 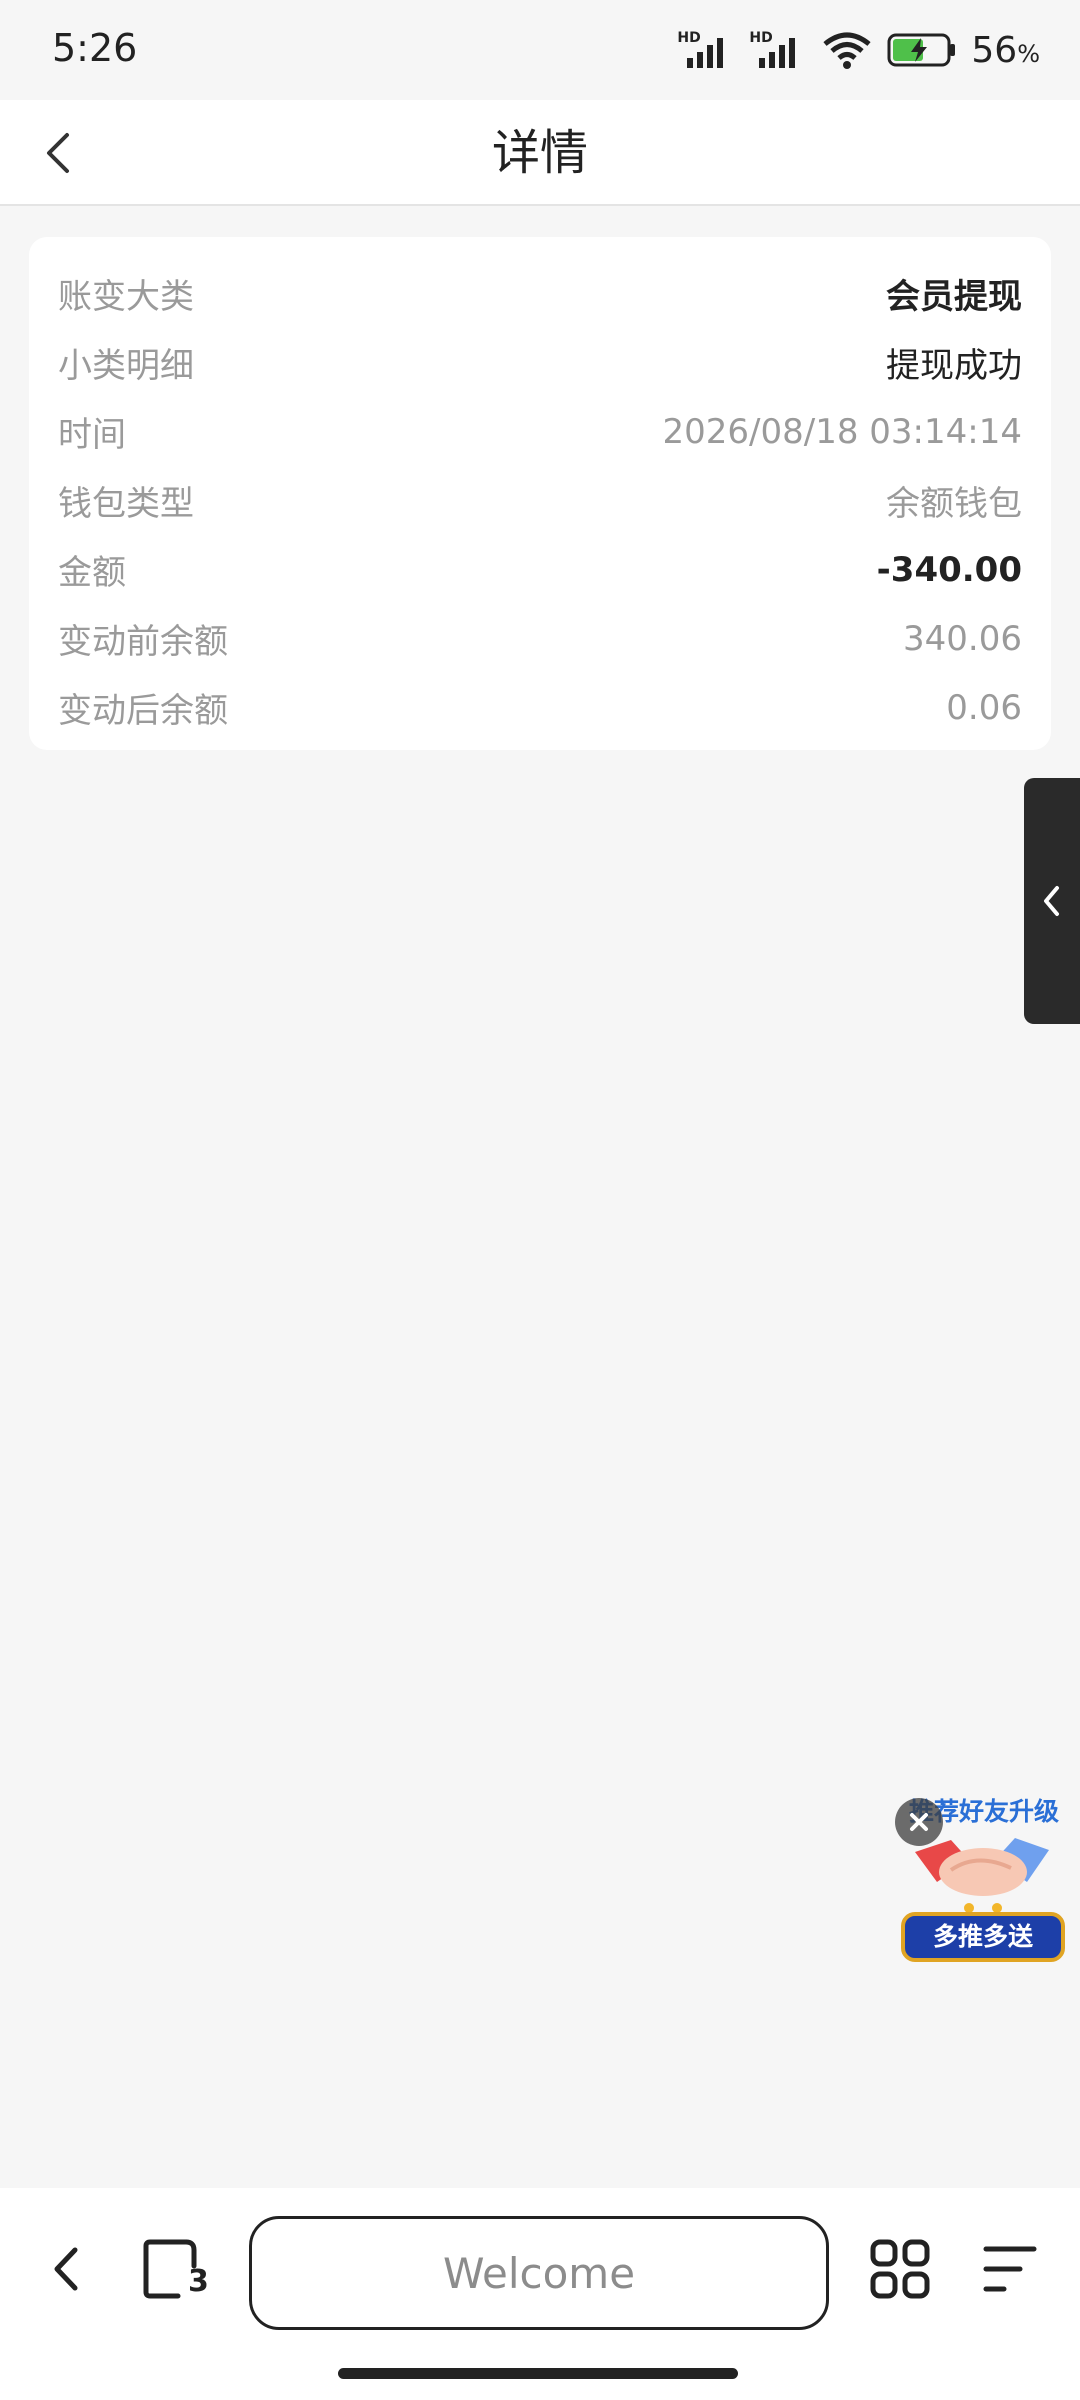 I want to click on detail-label: 账变大类, so click(x=126, y=297).